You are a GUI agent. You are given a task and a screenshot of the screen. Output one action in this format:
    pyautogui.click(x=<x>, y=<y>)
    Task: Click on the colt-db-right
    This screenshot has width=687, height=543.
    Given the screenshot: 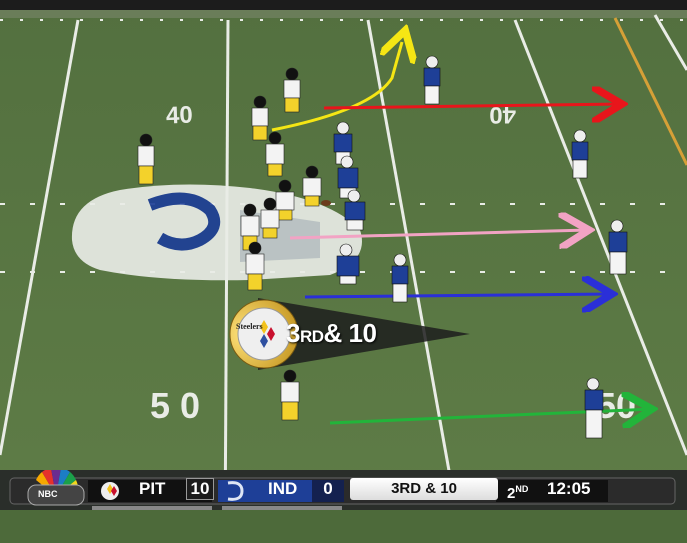 What is the action you would take?
    pyautogui.click(x=580, y=154)
    